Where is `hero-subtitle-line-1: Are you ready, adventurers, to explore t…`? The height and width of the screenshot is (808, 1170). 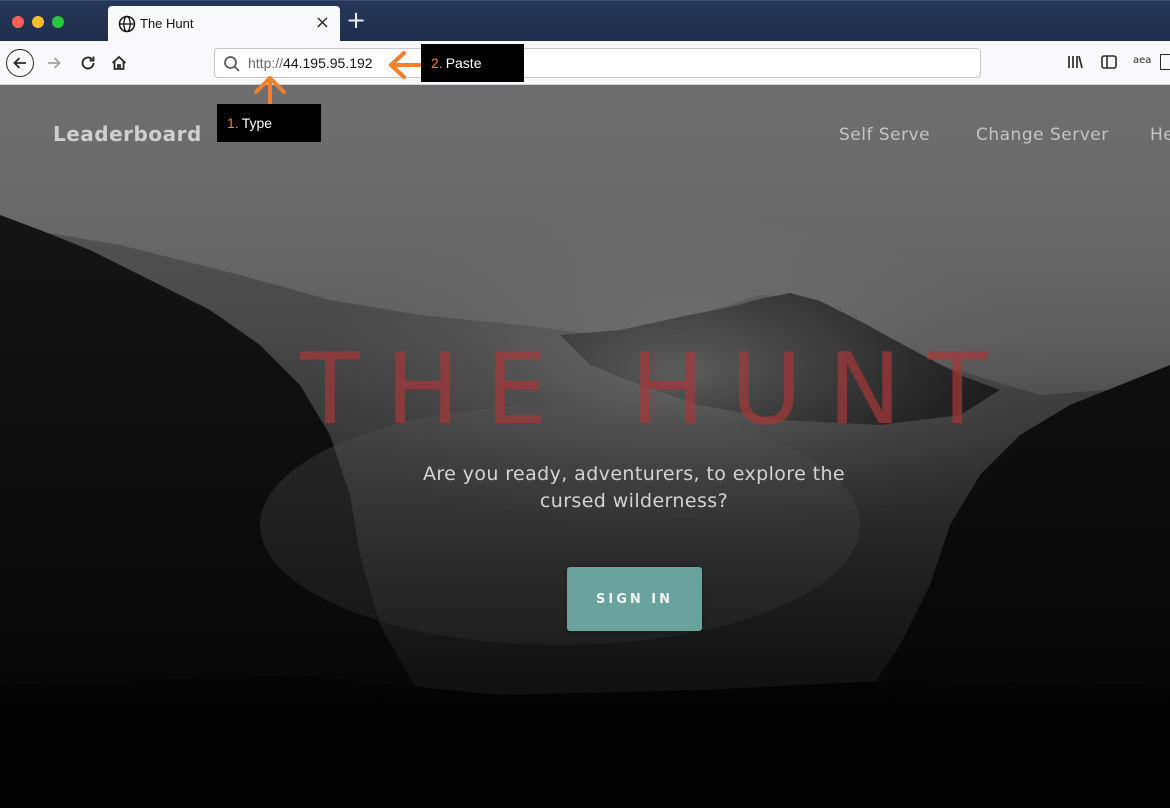 hero-subtitle-line-1: Are you ready, adventurers, to explore t… is located at coordinates (633, 474).